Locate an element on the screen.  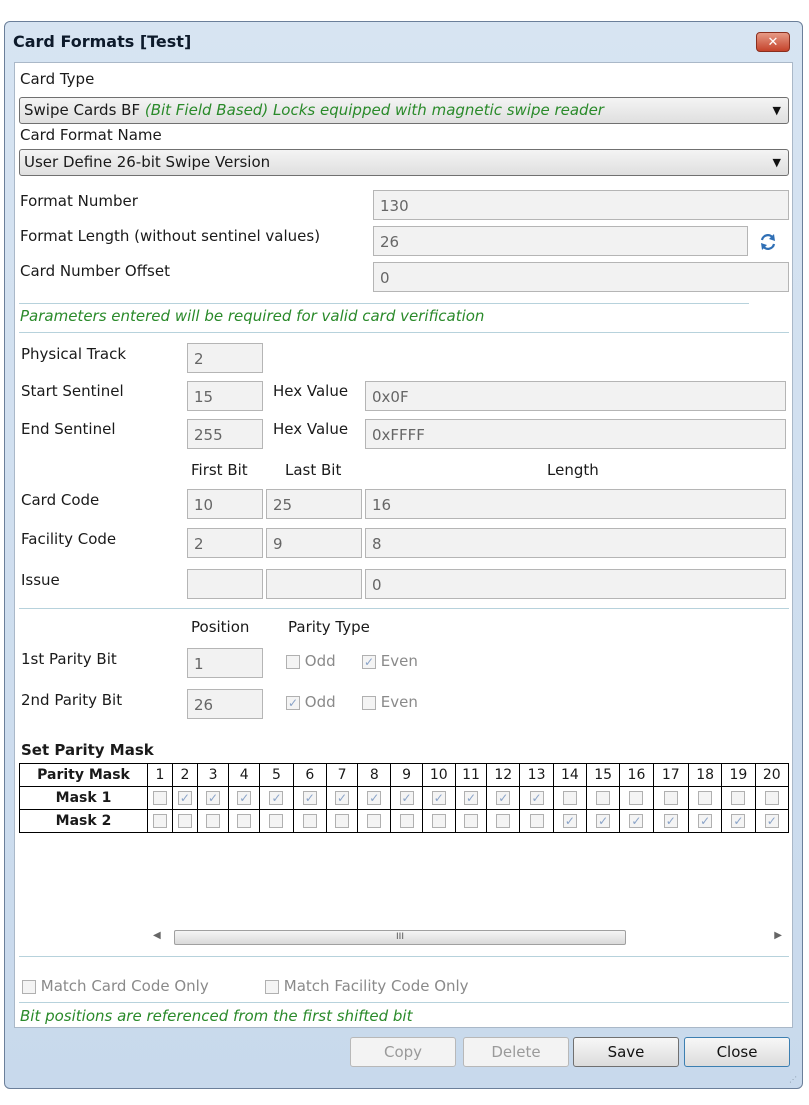
facility-code-last-field: 9 is located at coordinates (314, 543).